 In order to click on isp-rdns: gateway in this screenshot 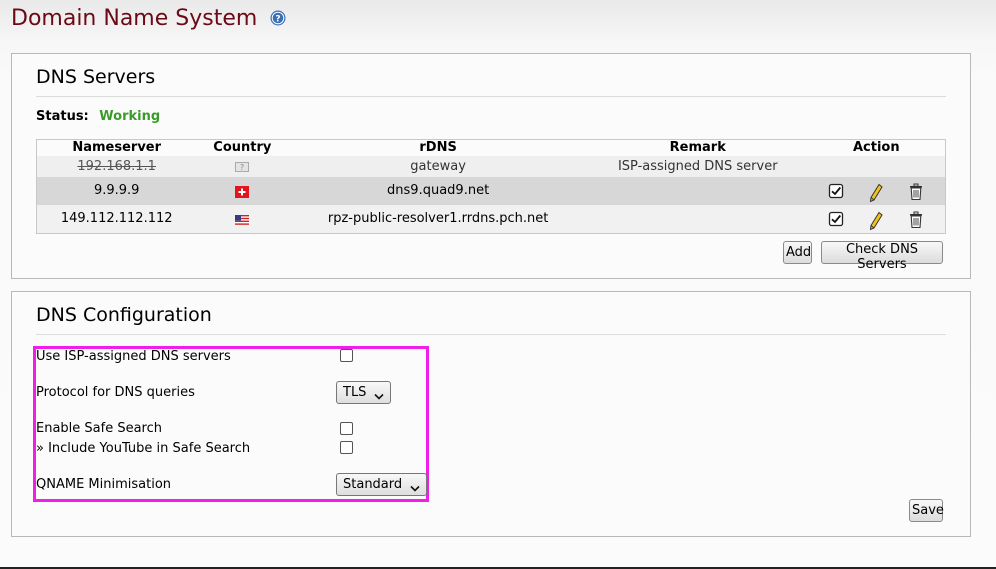, I will do `click(438, 166)`.